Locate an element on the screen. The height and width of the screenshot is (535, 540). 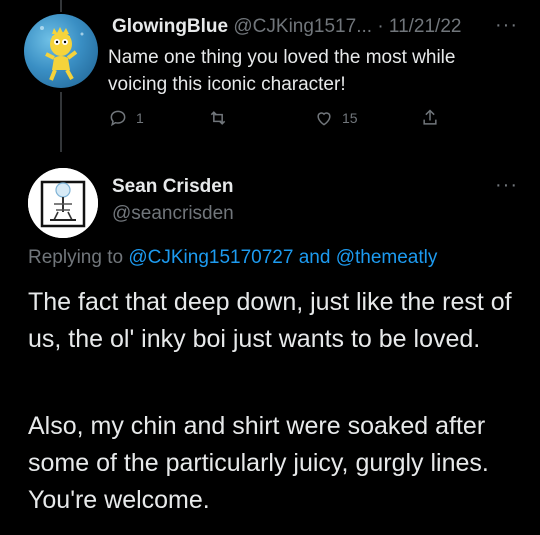
heart-icon is located at coordinates (324, 119).